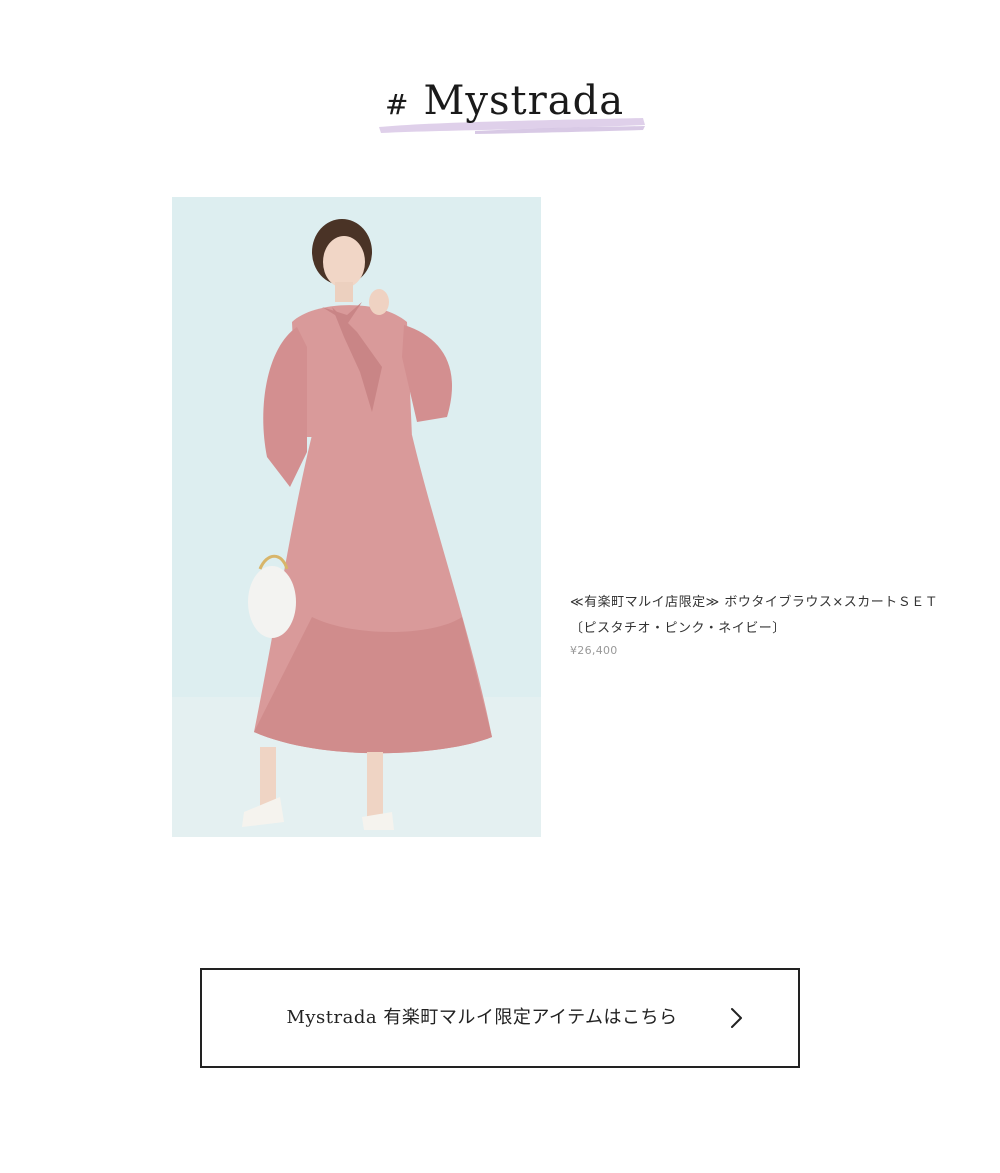 Image resolution: width=1000 pixels, height=1173 pixels. I want to click on limited-items-link-button: Mystrada 有楽町マルイ限定アイテムはこちら, so click(500, 1018).